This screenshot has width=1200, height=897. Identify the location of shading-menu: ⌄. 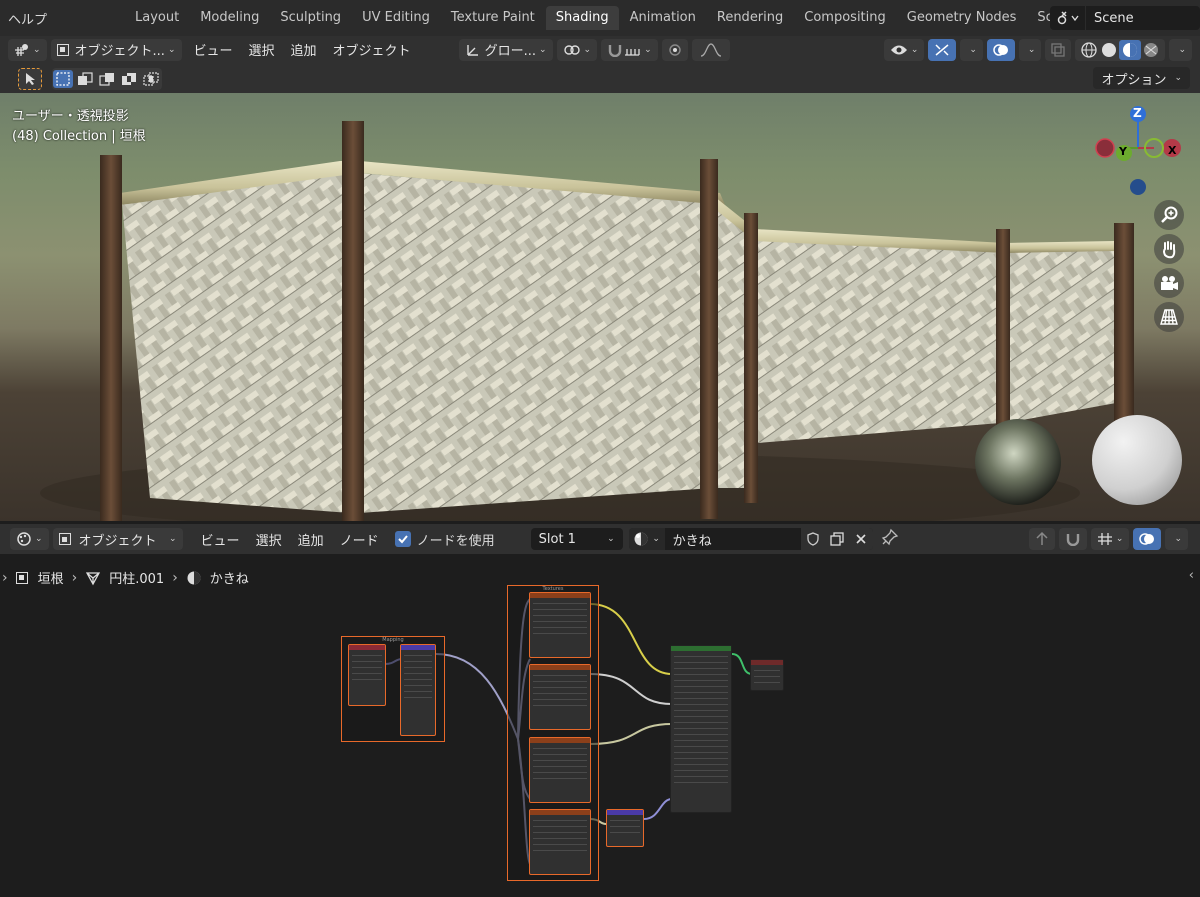
(1180, 49).